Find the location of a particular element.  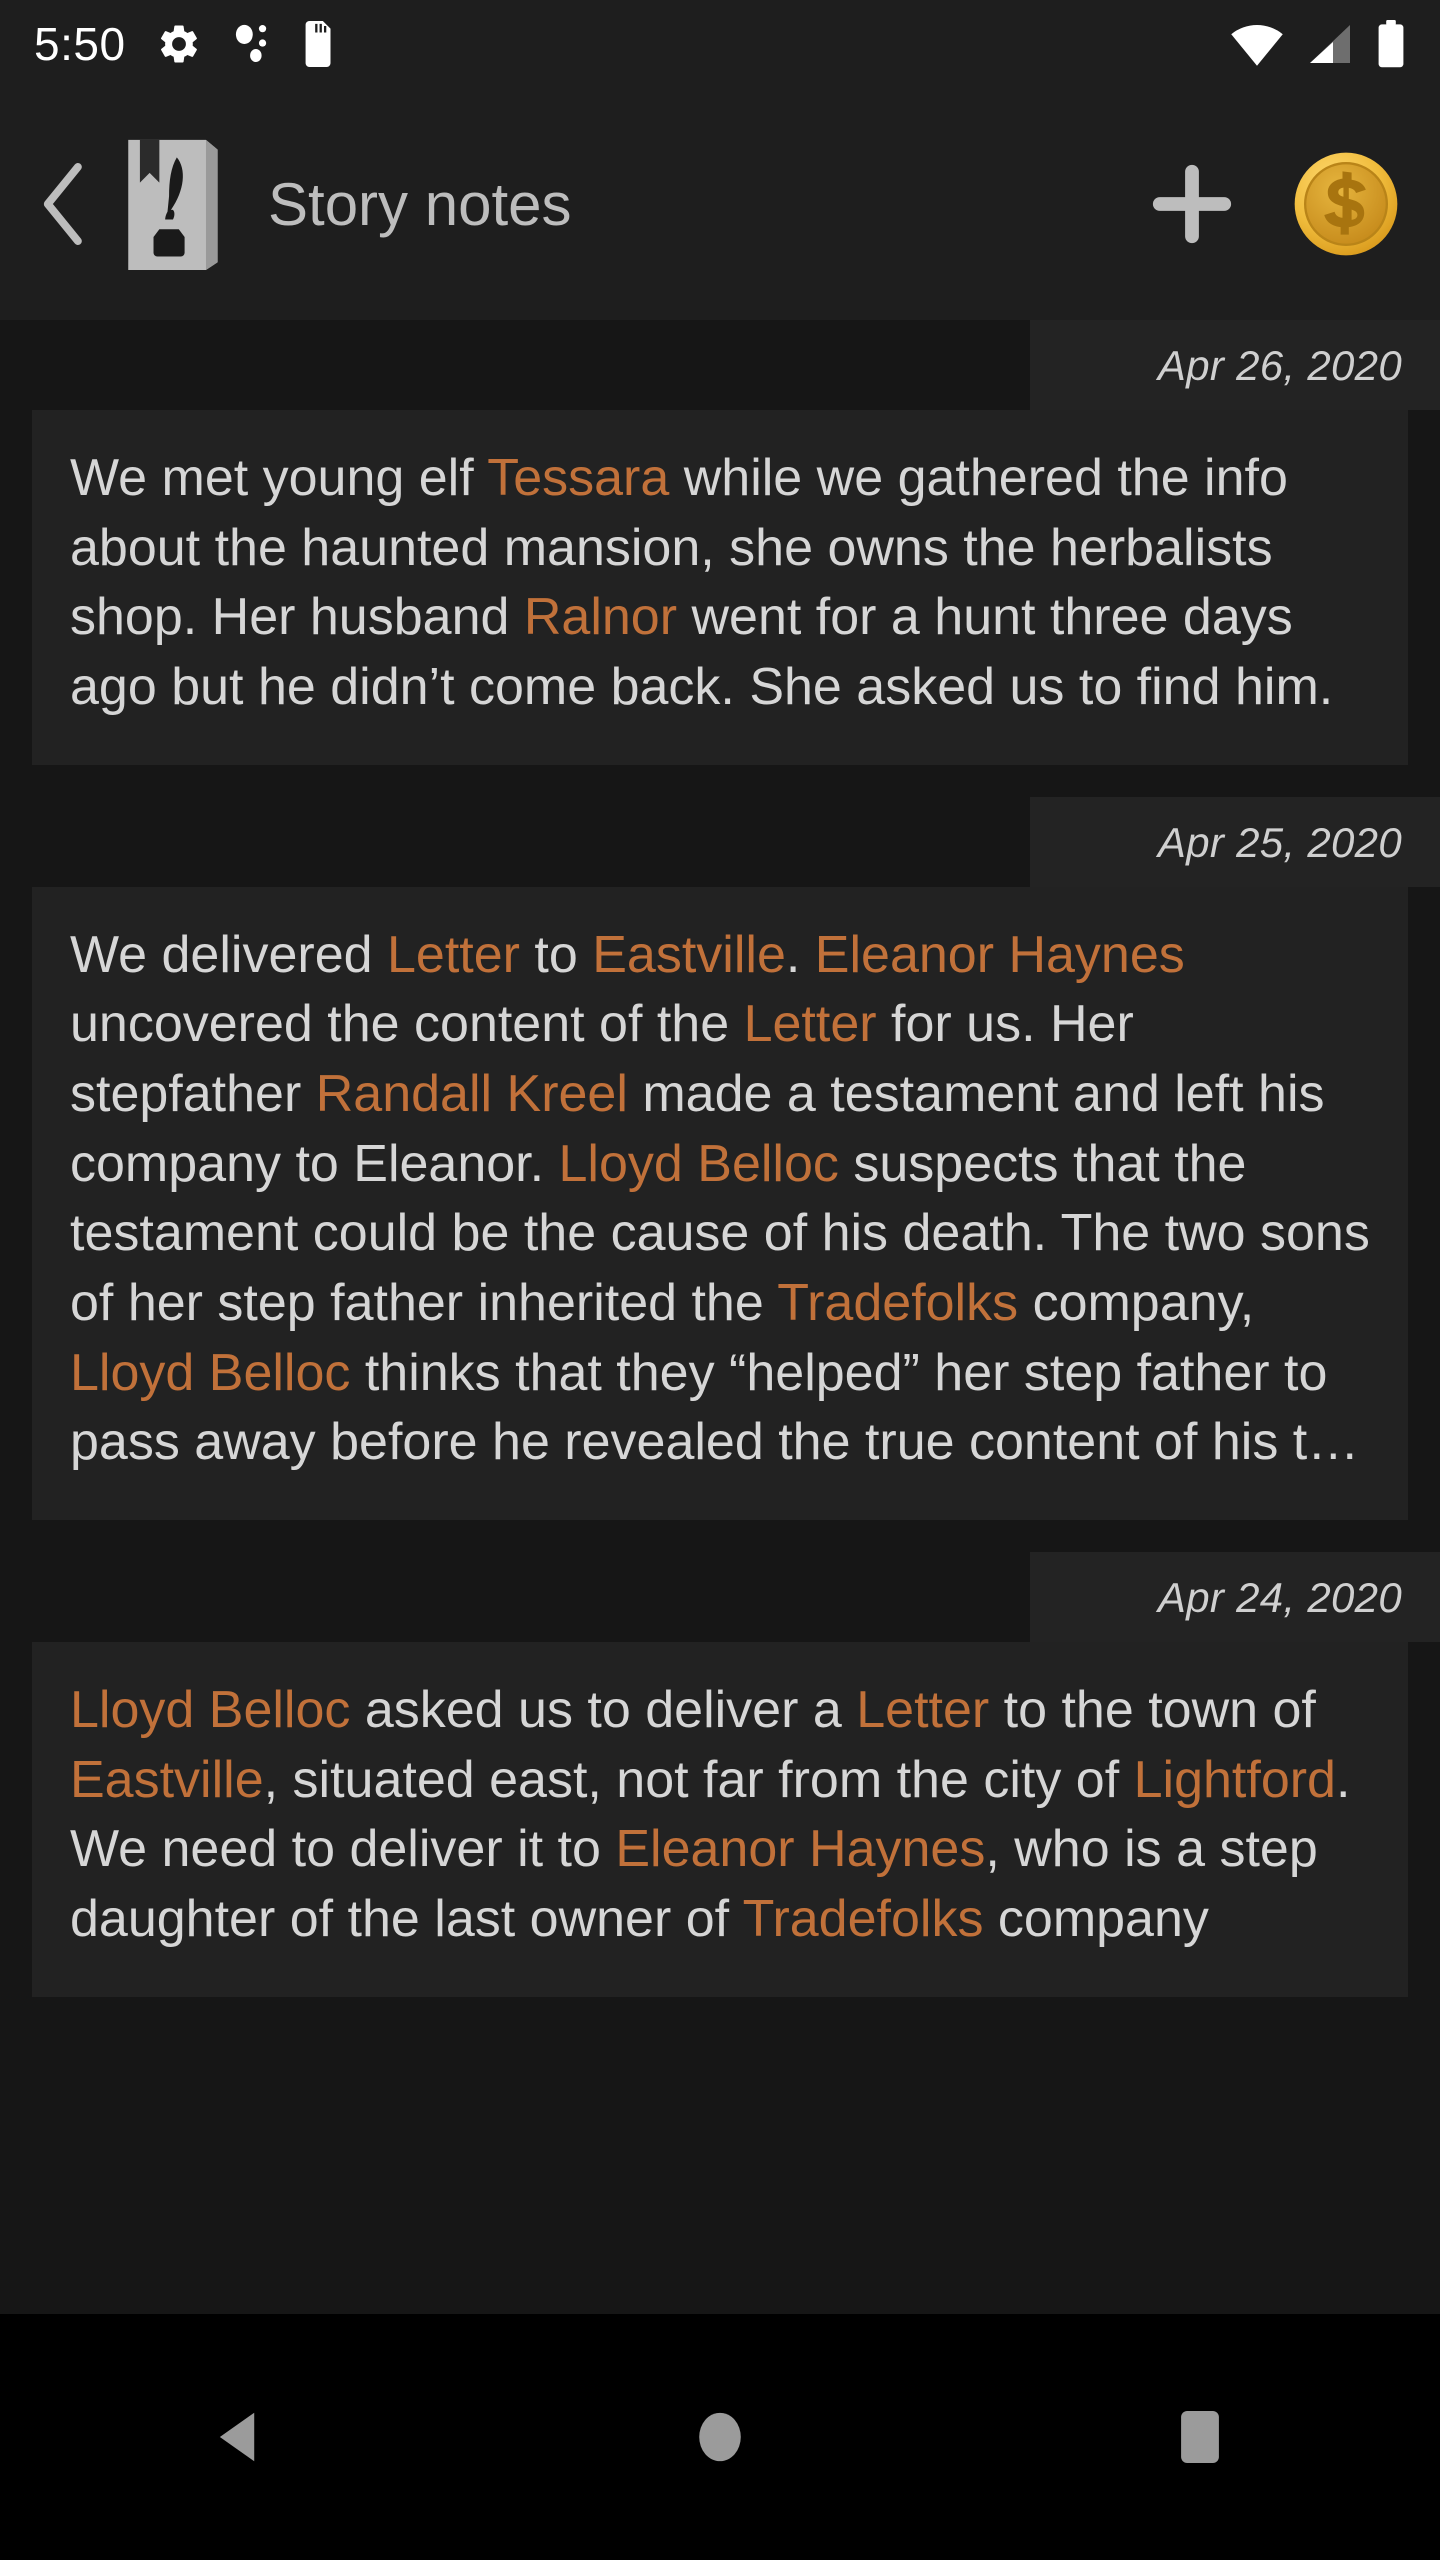

app-toolbar: Story notes is located at coordinates (720, 204).